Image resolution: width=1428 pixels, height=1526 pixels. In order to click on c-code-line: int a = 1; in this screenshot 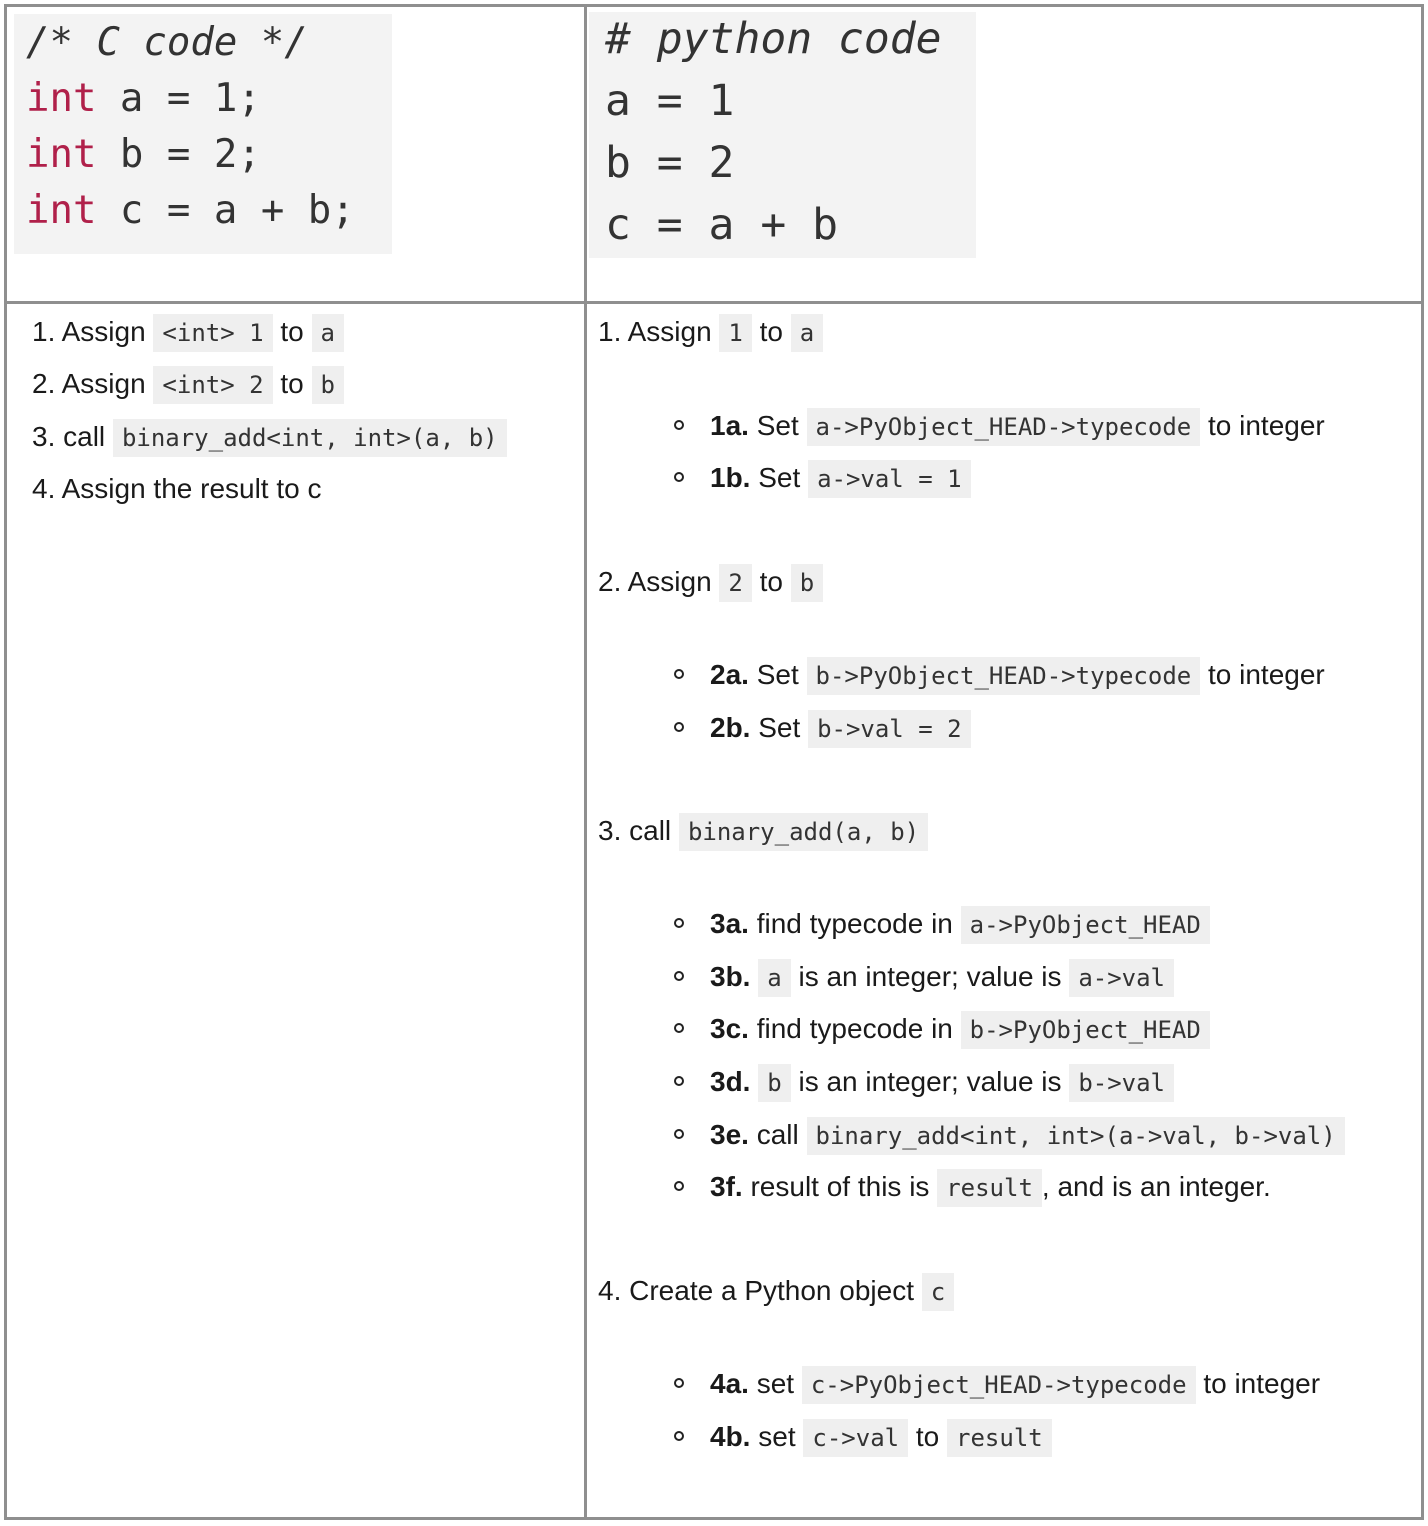, I will do `click(143, 98)`.